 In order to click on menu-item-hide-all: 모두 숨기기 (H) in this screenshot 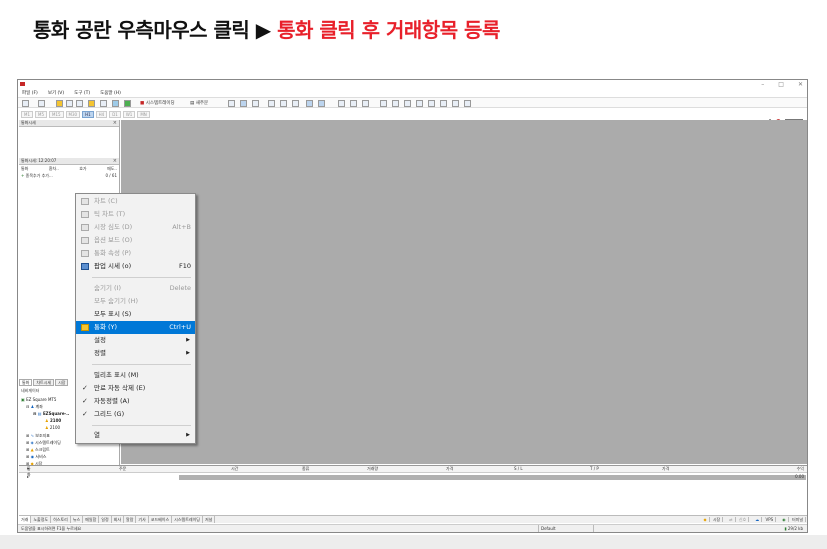, I will do `click(135, 301)`.